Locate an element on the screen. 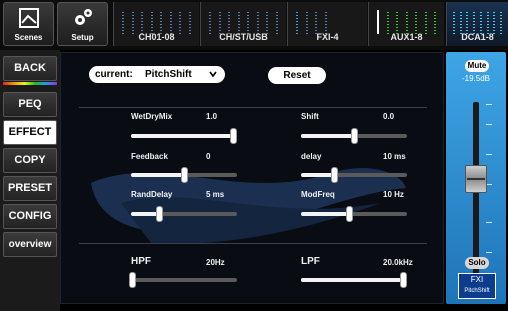 The width and height of the screenshot is (508, 311). group-label: AUX1-8 is located at coordinates (406, 37).